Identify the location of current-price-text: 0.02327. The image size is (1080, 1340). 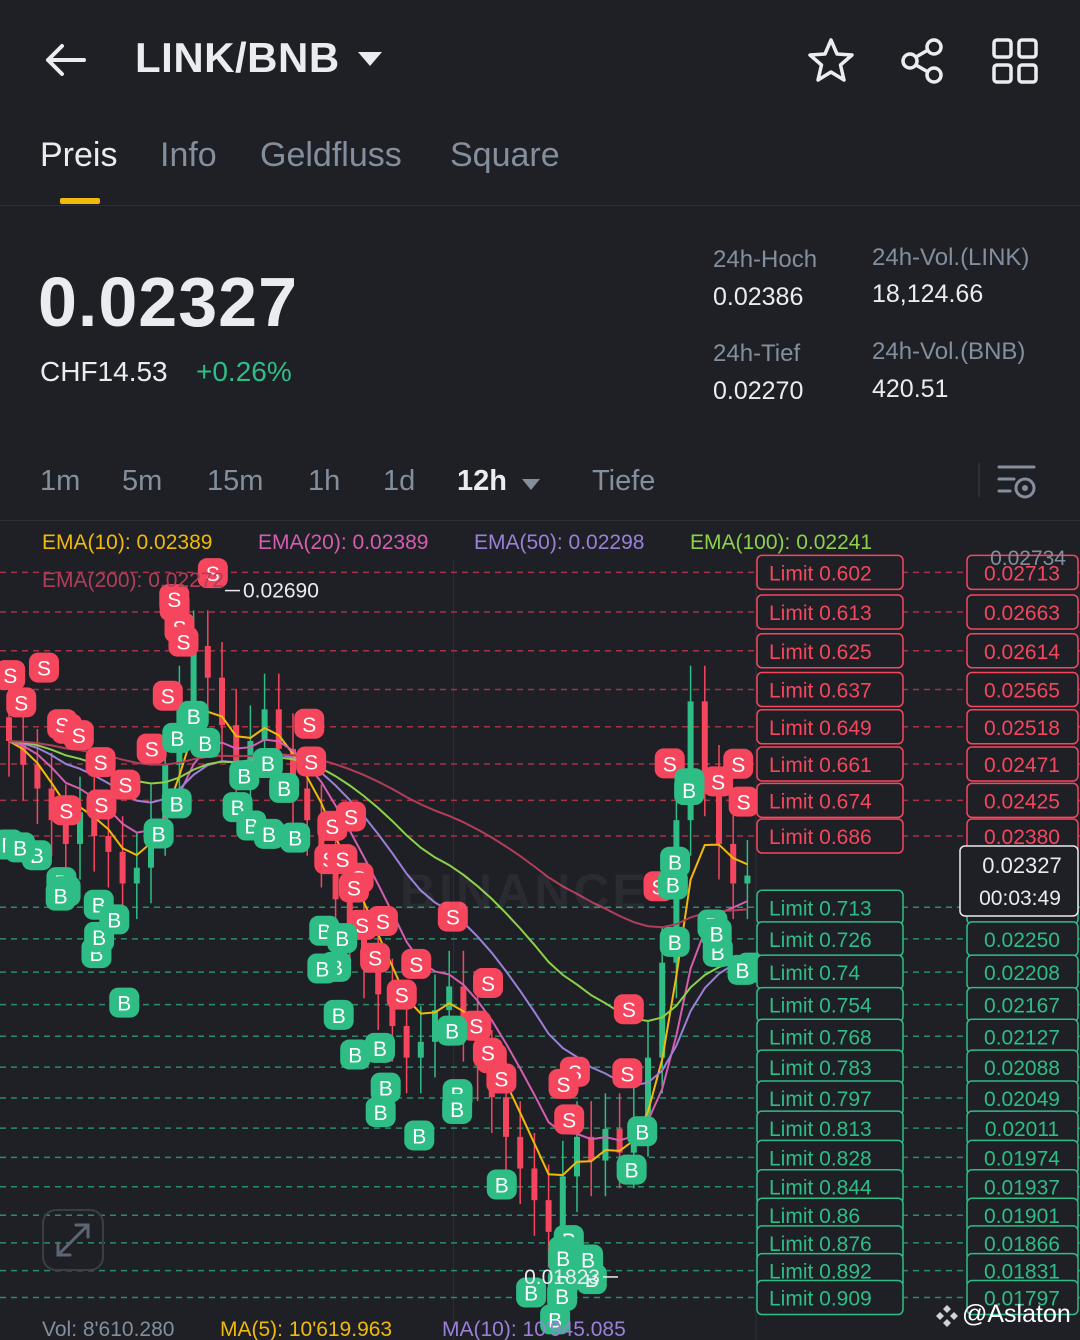
(1022, 865).